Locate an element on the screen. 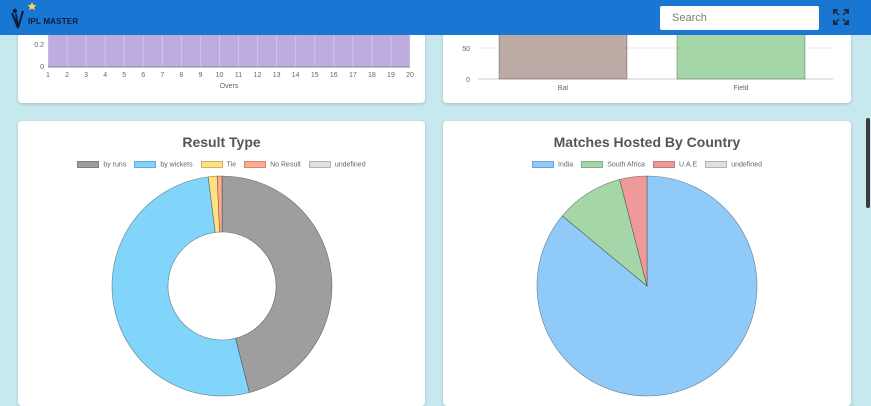  x-tick-label: 2 is located at coordinates (67, 75).